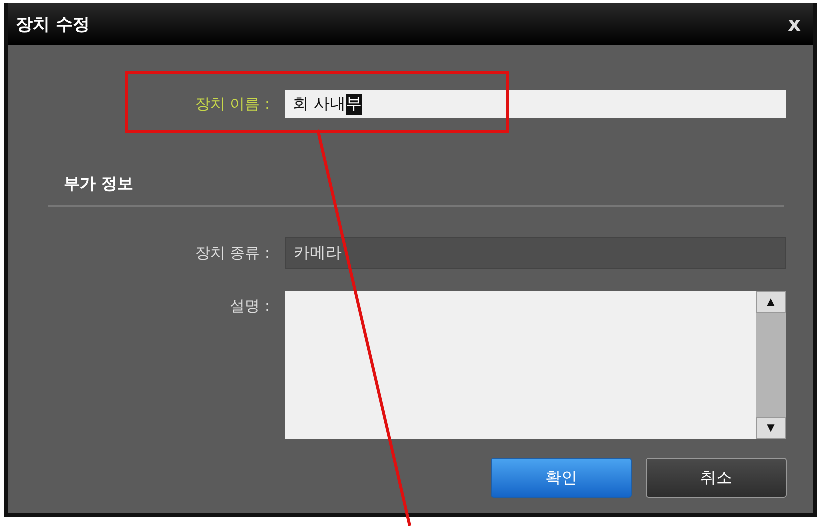 The height and width of the screenshot is (526, 821). Describe the element at coordinates (232, 253) in the screenshot. I see `field-label: 장치 종류 :` at that location.